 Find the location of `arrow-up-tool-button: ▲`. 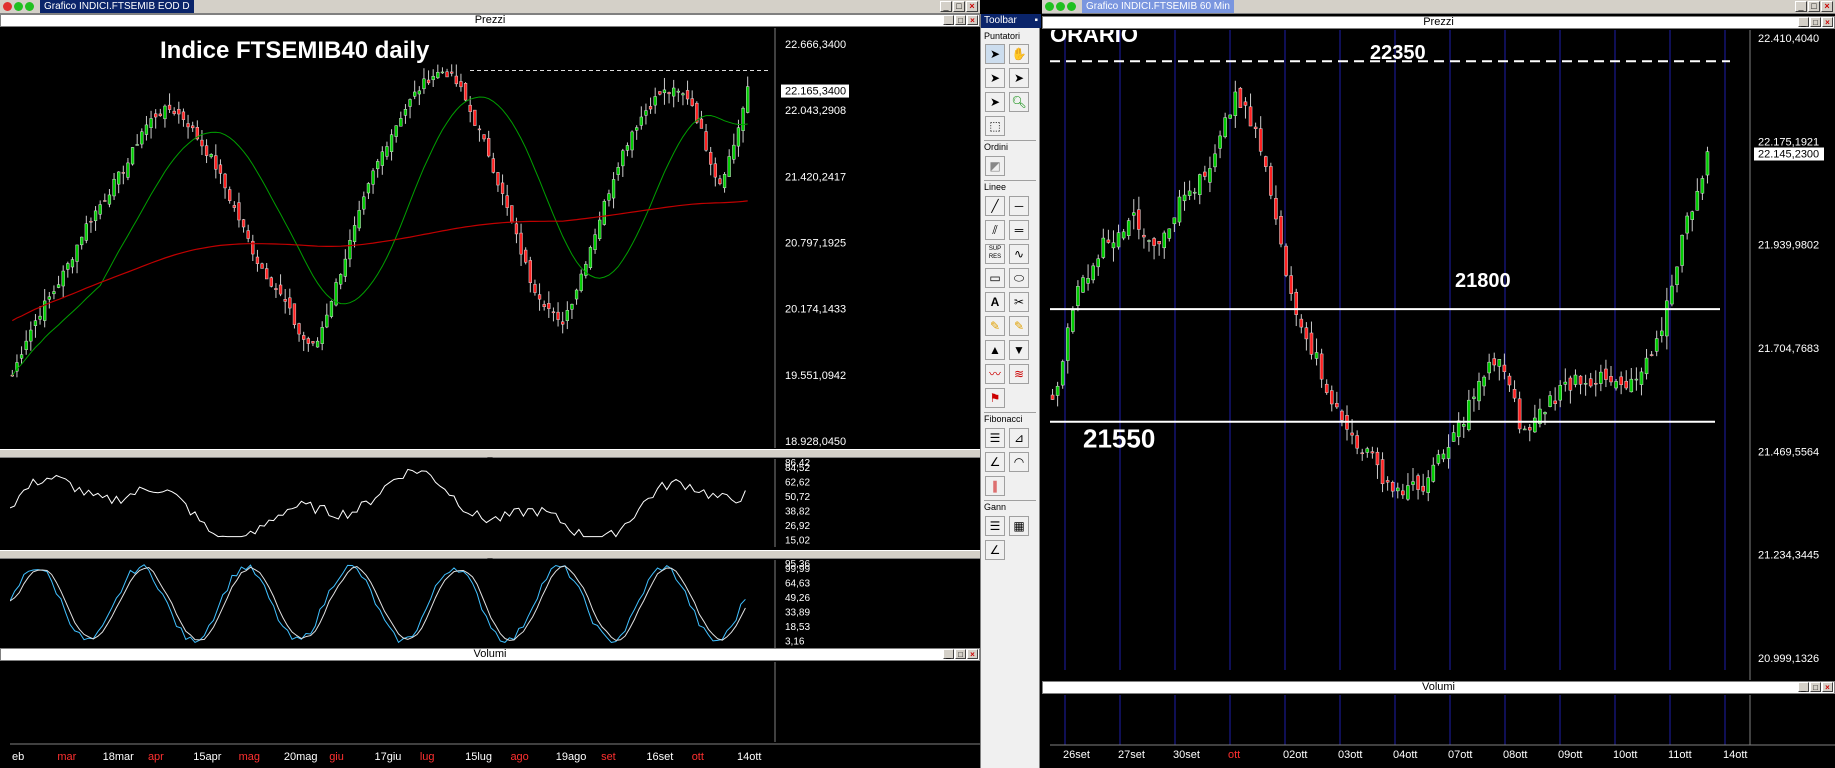

arrow-up-tool-button: ▲ is located at coordinates (995, 350).